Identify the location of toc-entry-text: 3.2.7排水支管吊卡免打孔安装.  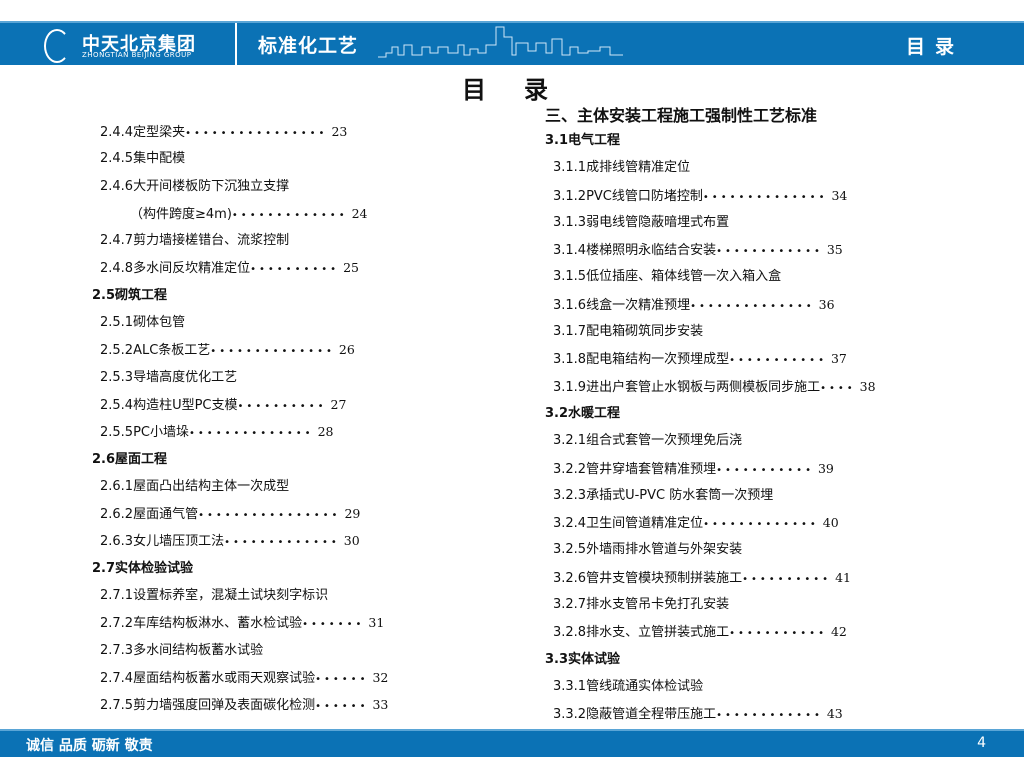
(641, 605).